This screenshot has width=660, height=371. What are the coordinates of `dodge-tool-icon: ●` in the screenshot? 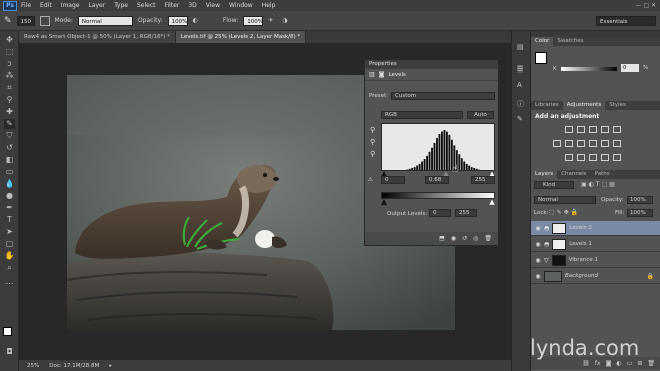 It's located at (9, 196).